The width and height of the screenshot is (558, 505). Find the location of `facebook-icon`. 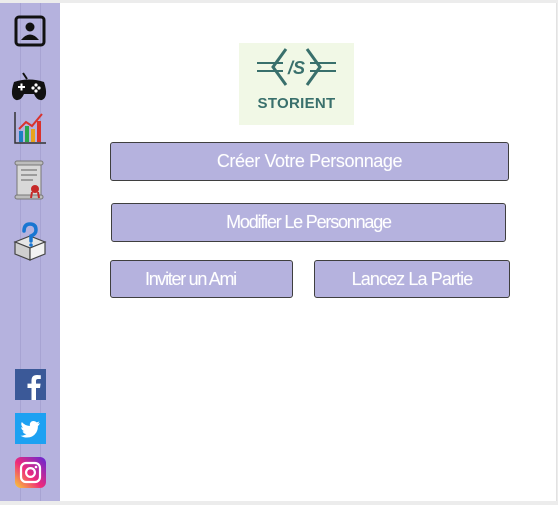

facebook-icon is located at coordinates (30, 384).